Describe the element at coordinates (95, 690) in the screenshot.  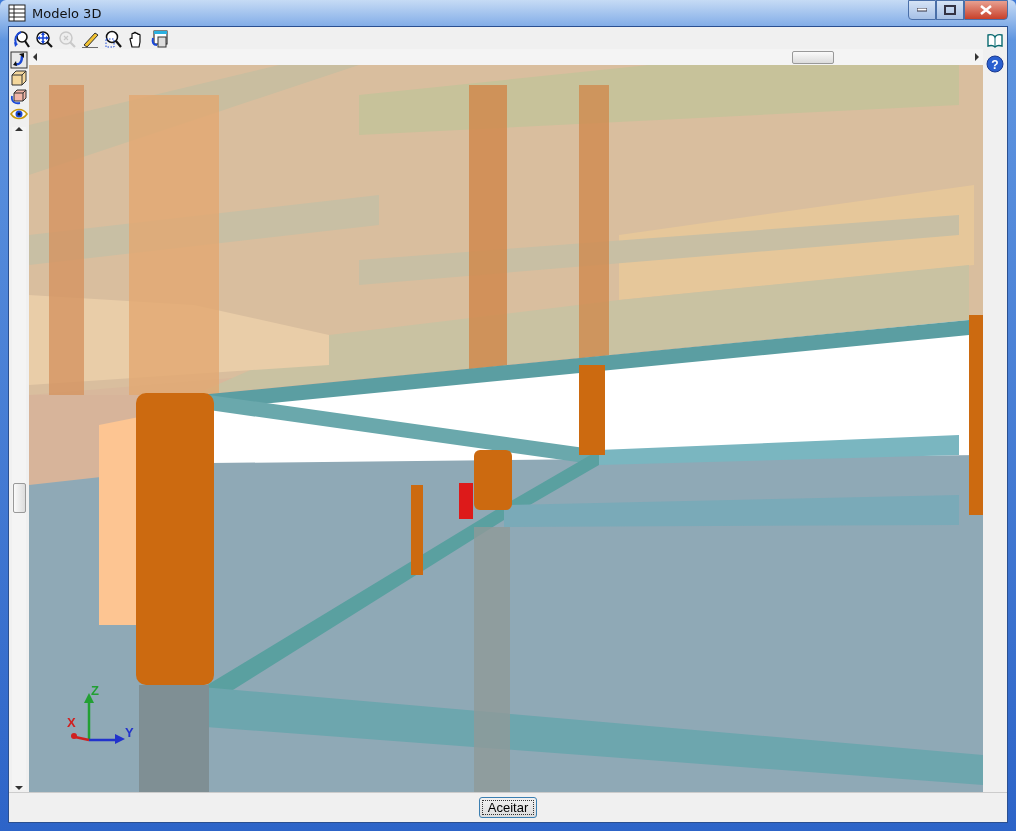
I see `axis-label: Z` at that location.